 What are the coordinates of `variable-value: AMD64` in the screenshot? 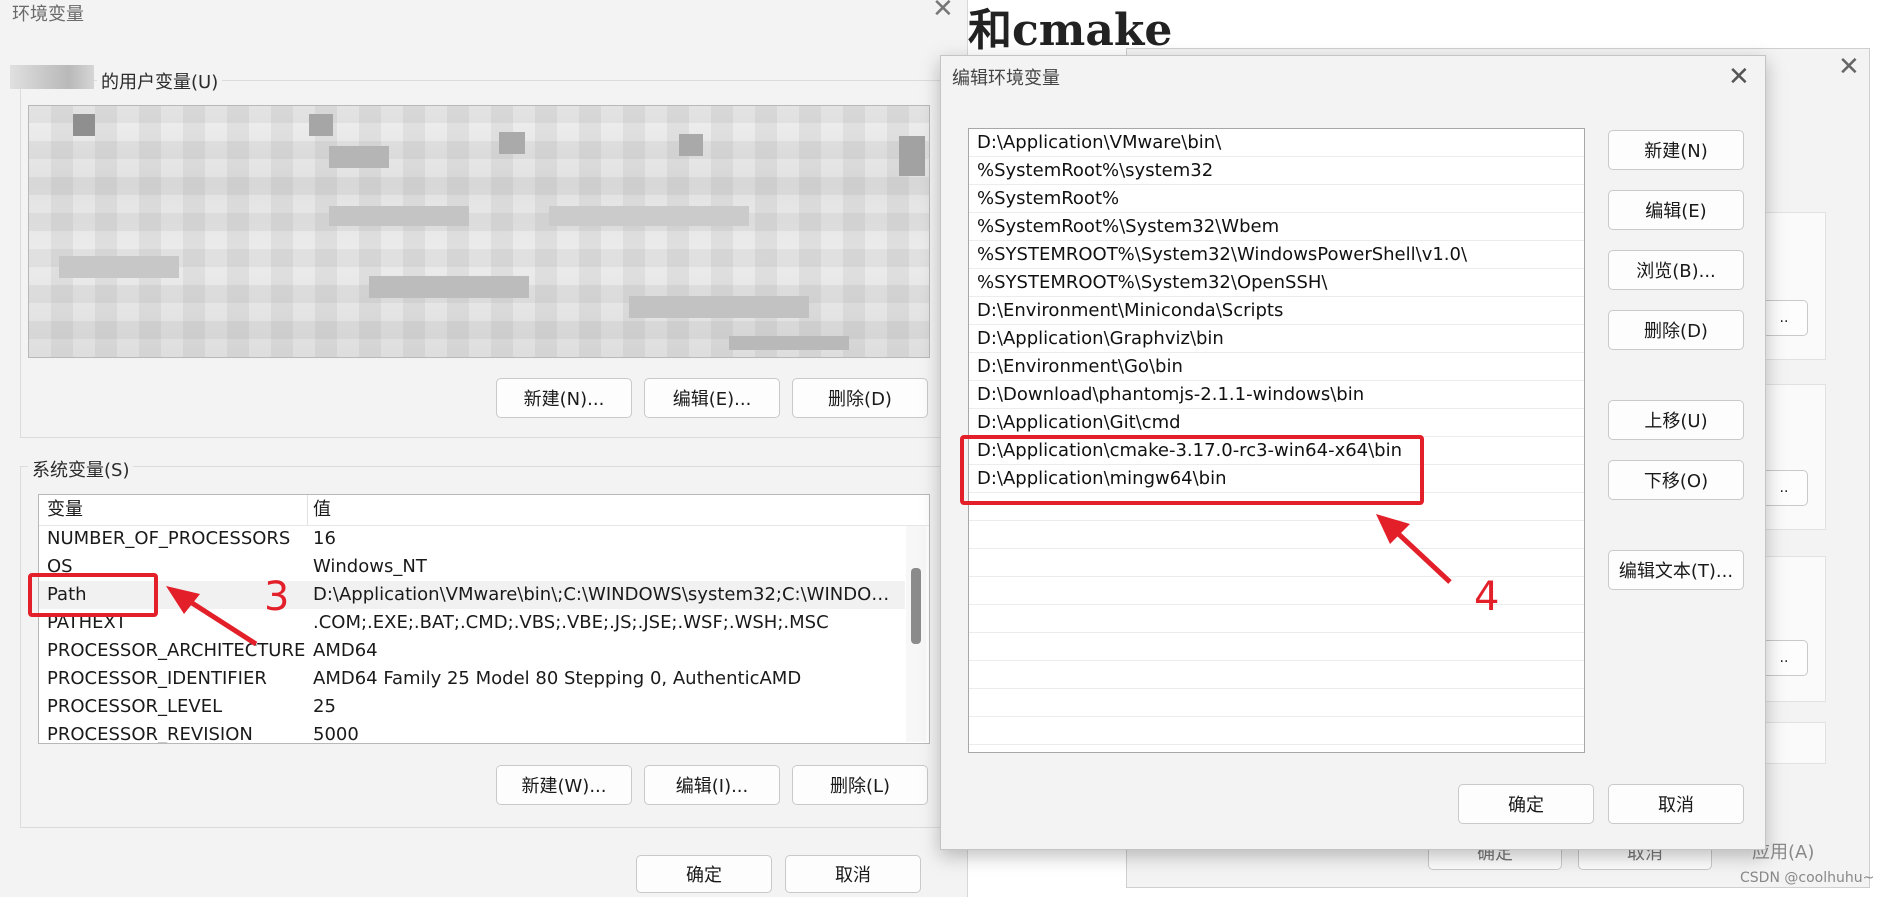 It's located at (345, 650).